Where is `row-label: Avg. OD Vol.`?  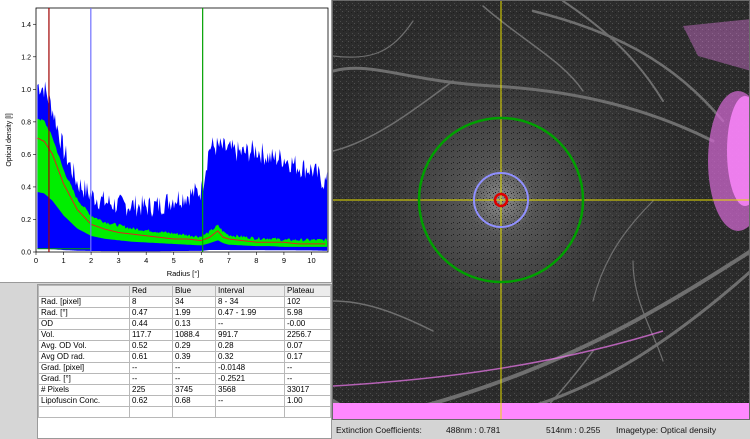
row-label: Avg. OD Vol. is located at coordinates (84, 346).